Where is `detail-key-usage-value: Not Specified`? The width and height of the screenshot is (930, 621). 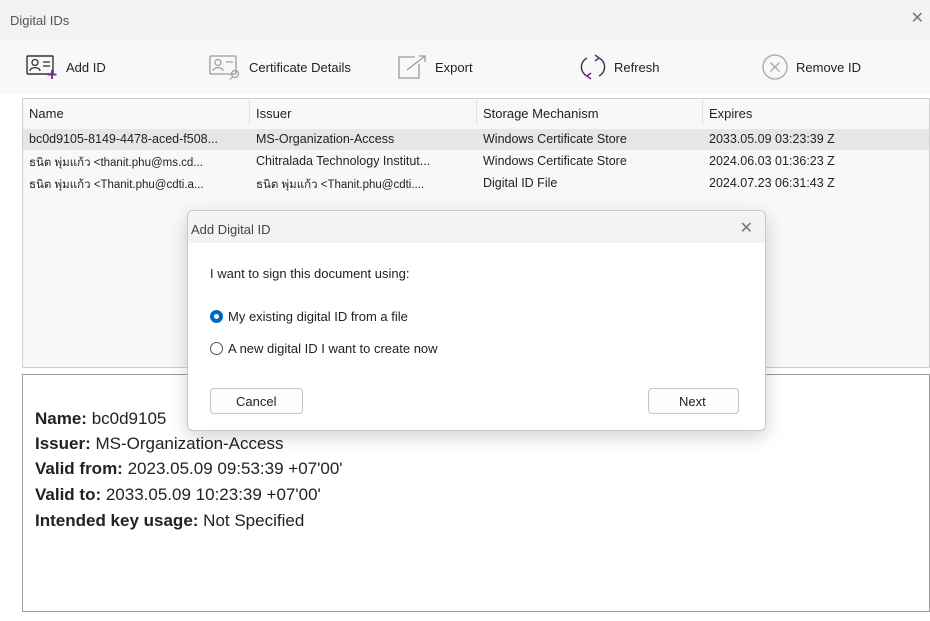
detail-key-usage-value: Not Specified is located at coordinates (251, 520).